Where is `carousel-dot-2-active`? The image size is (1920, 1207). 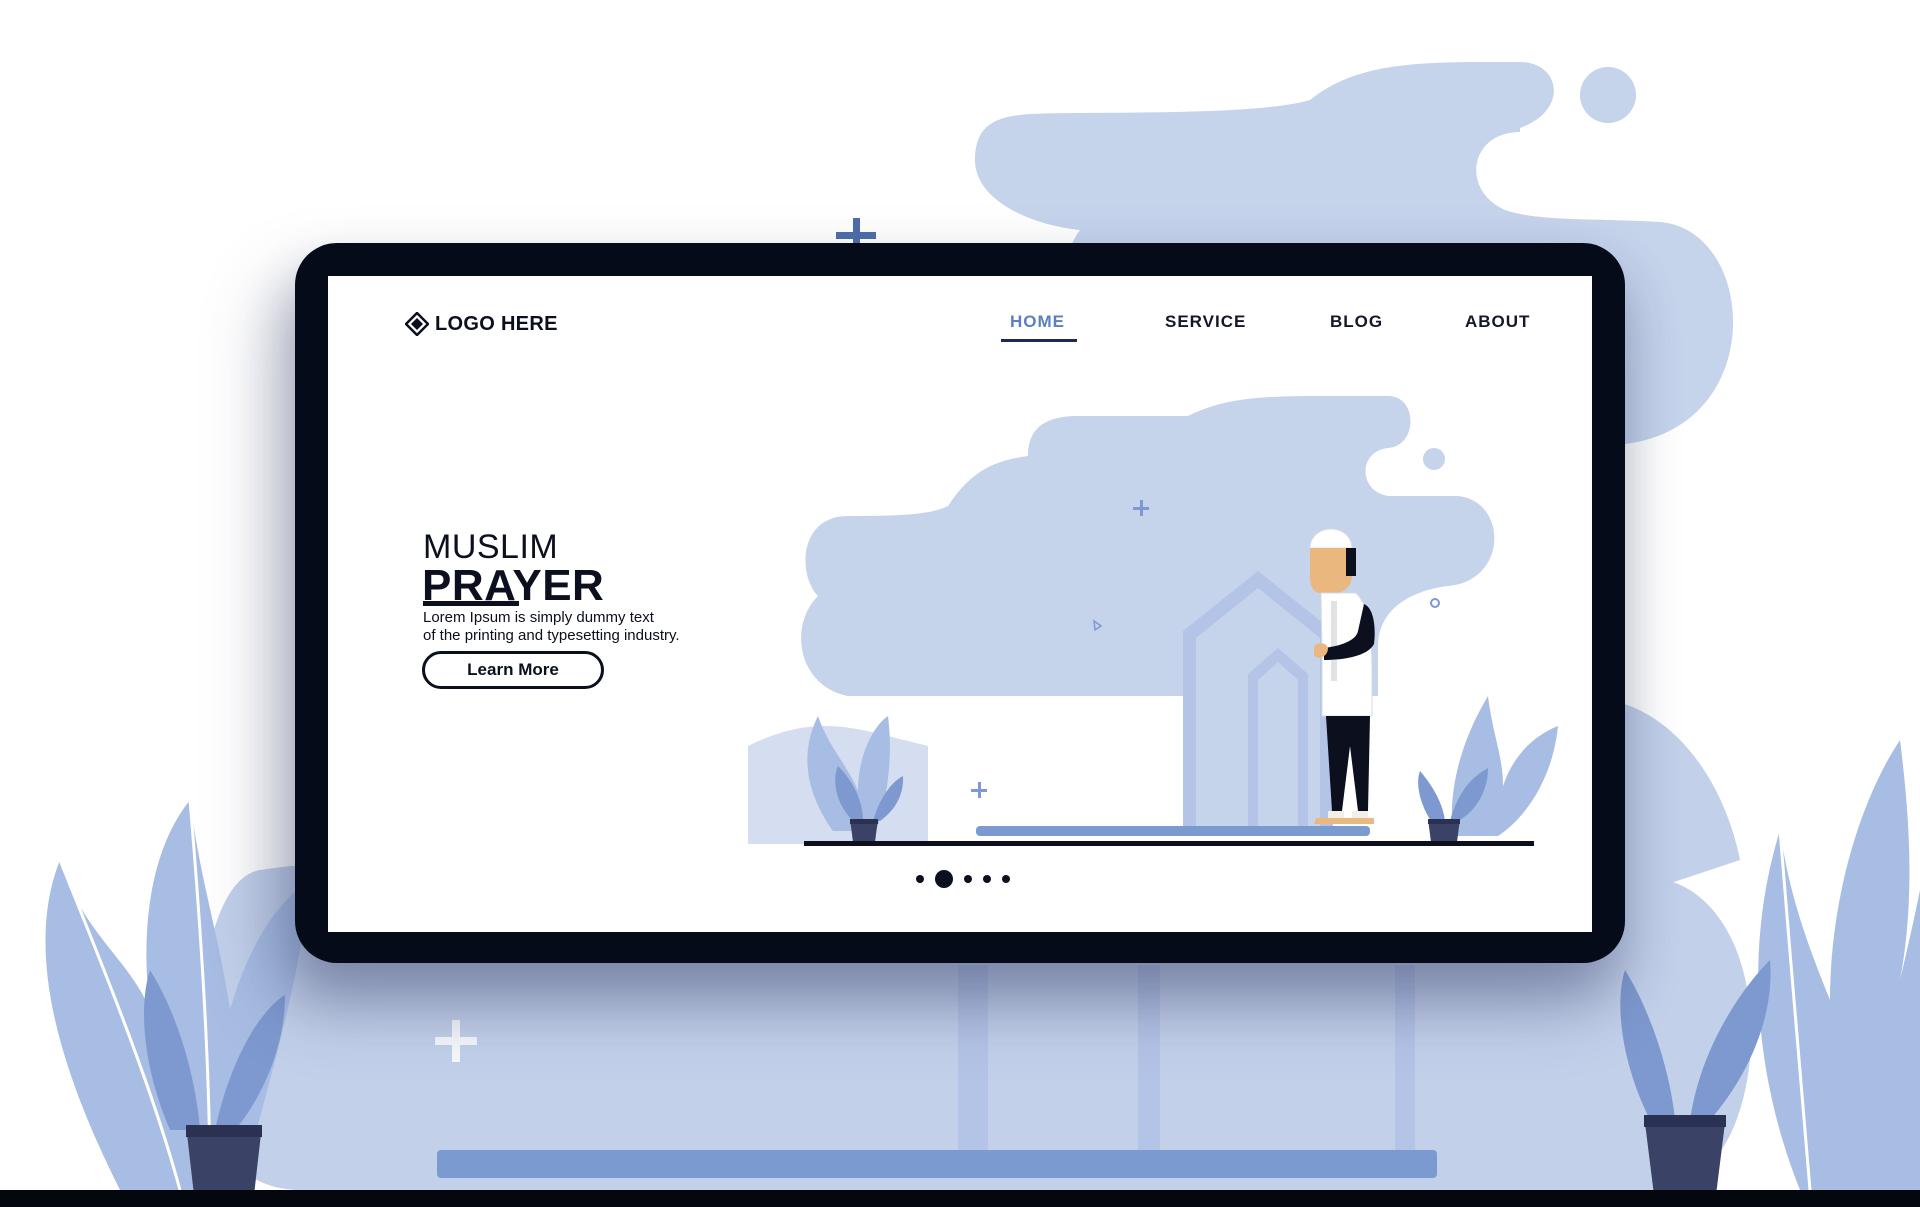 carousel-dot-2-active is located at coordinates (944, 879).